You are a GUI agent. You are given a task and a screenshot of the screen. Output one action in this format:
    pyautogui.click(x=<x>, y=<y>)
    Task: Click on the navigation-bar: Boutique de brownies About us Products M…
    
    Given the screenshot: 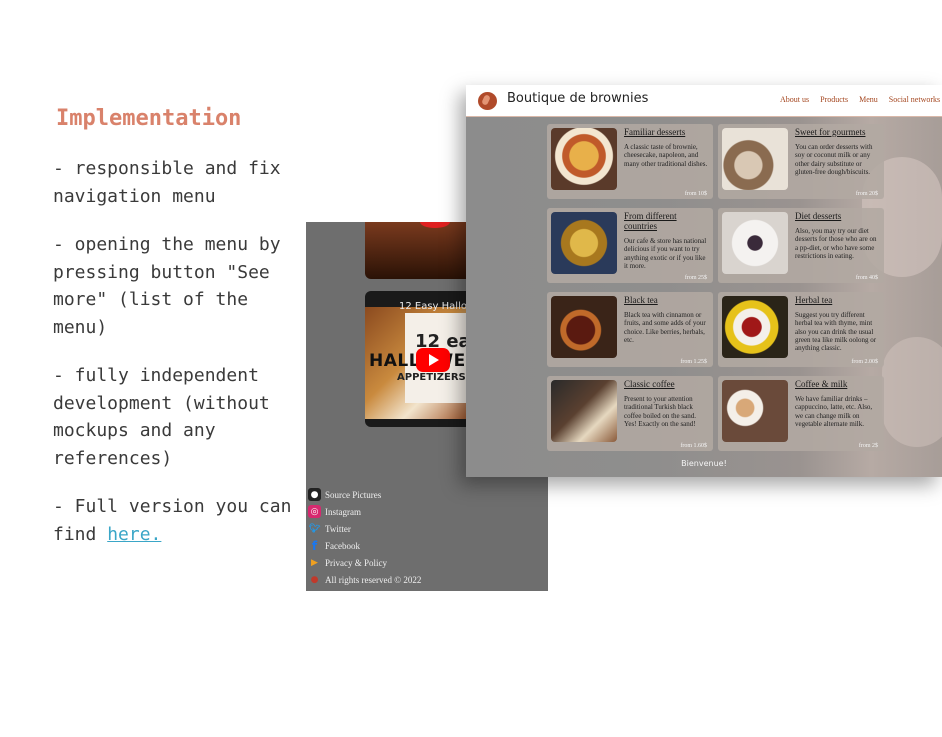 What is the action you would take?
    pyautogui.click(x=704, y=101)
    